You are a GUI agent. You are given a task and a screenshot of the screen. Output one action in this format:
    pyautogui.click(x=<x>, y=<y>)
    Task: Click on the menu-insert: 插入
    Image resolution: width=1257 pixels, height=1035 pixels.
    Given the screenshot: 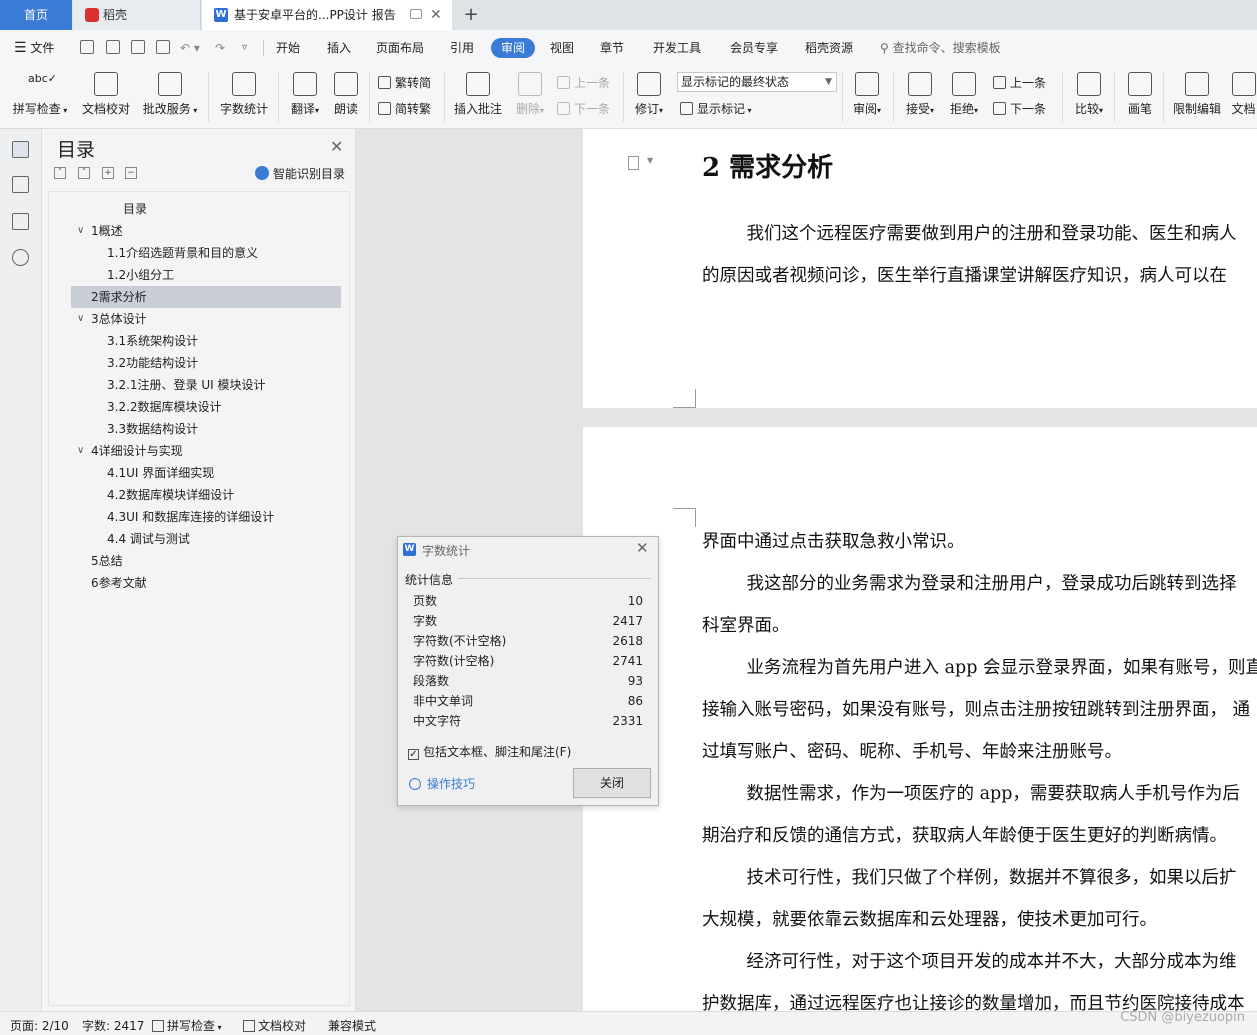 What is the action you would take?
    pyautogui.click(x=339, y=48)
    